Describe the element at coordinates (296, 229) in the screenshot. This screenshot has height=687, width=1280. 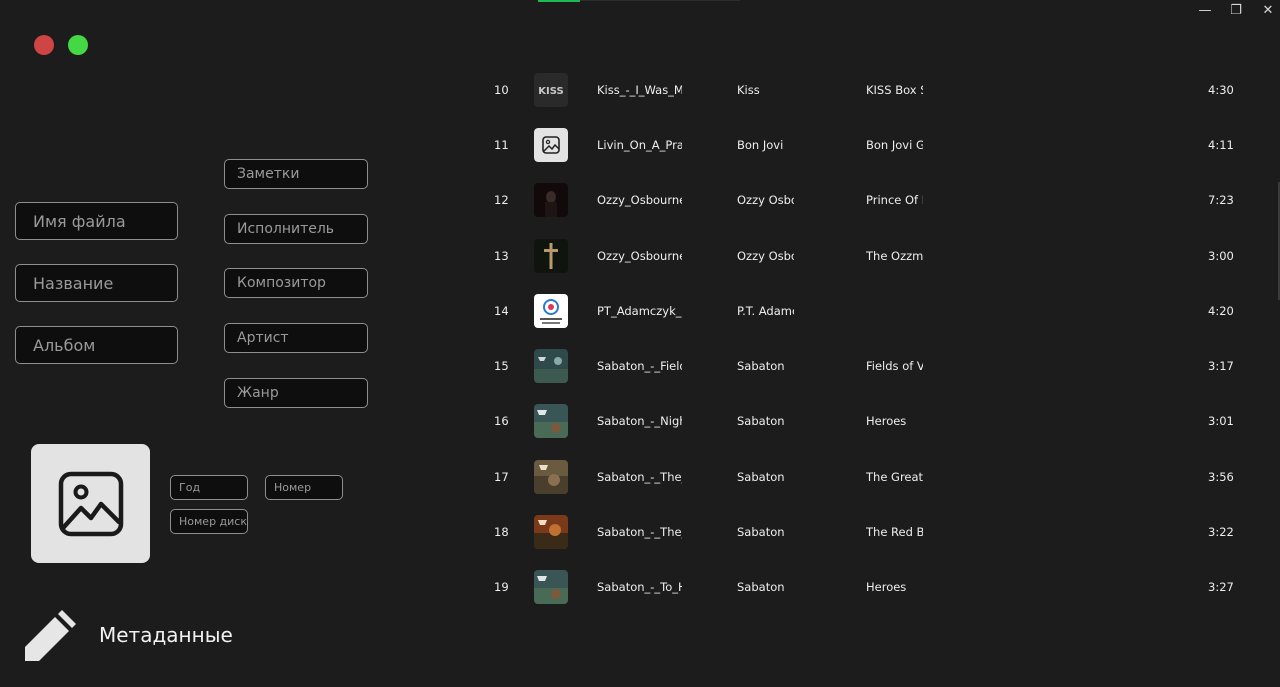
I see `performer-field` at that location.